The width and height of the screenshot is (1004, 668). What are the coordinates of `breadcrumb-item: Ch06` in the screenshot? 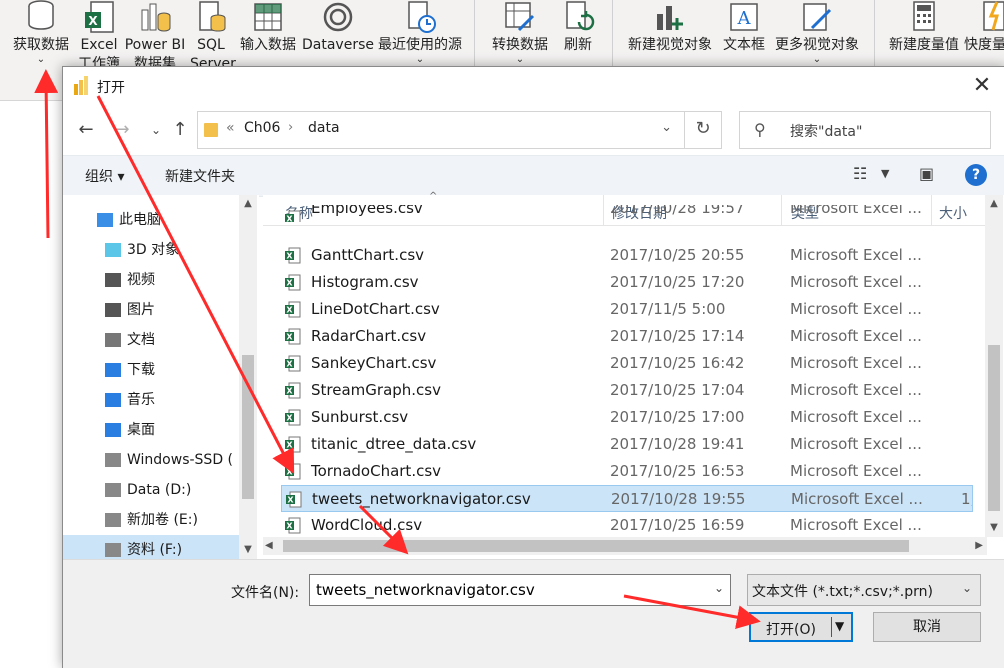 It's located at (262, 128).